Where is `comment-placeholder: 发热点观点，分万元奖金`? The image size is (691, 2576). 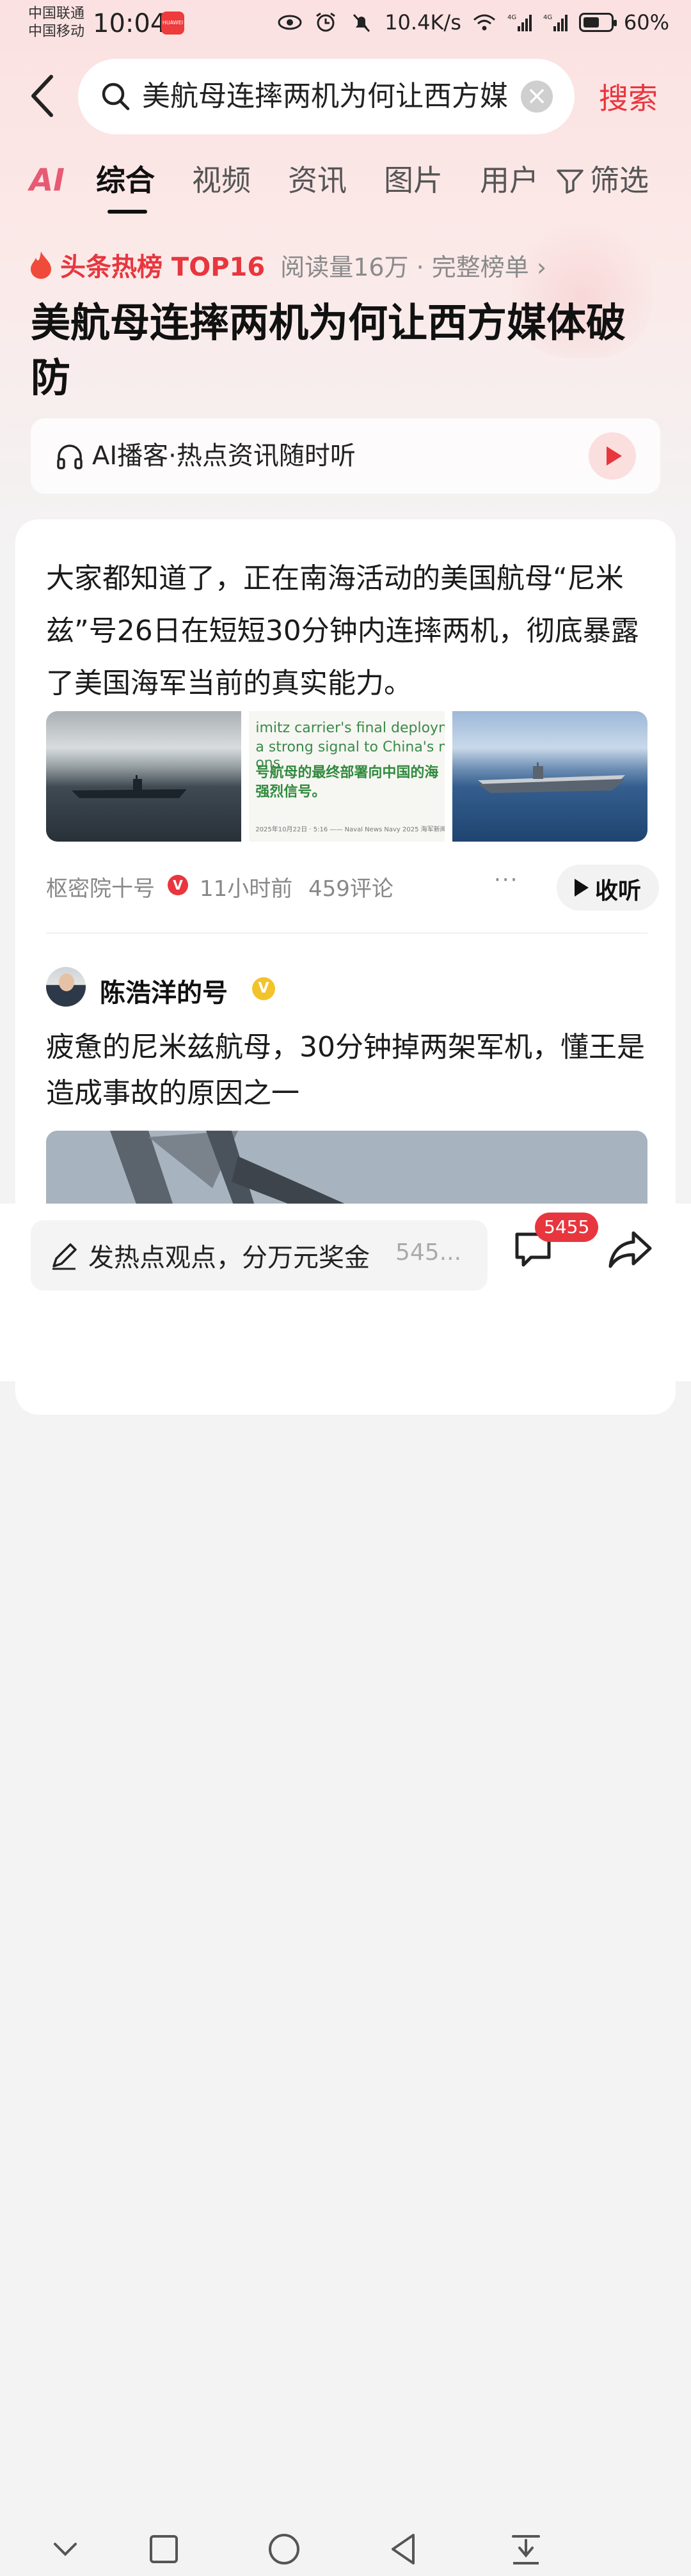 comment-placeholder: 发热点观点，分万元奖金 is located at coordinates (229, 1258).